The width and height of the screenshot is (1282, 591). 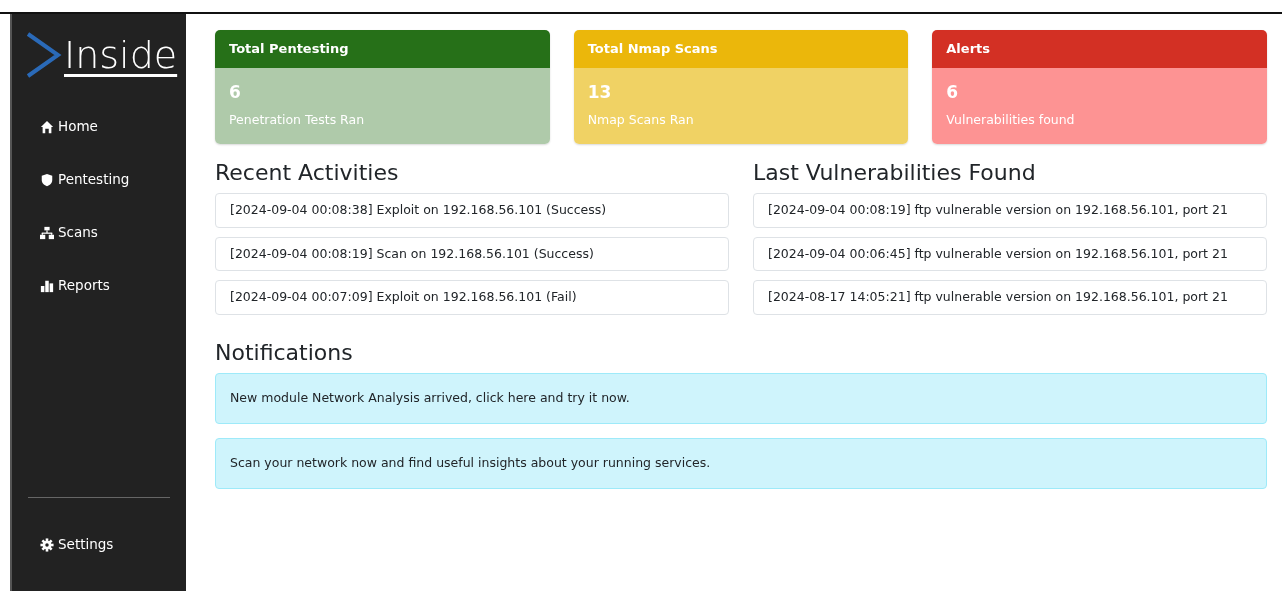 I want to click on card-title: Alerts, so click(x=1099, y=49).